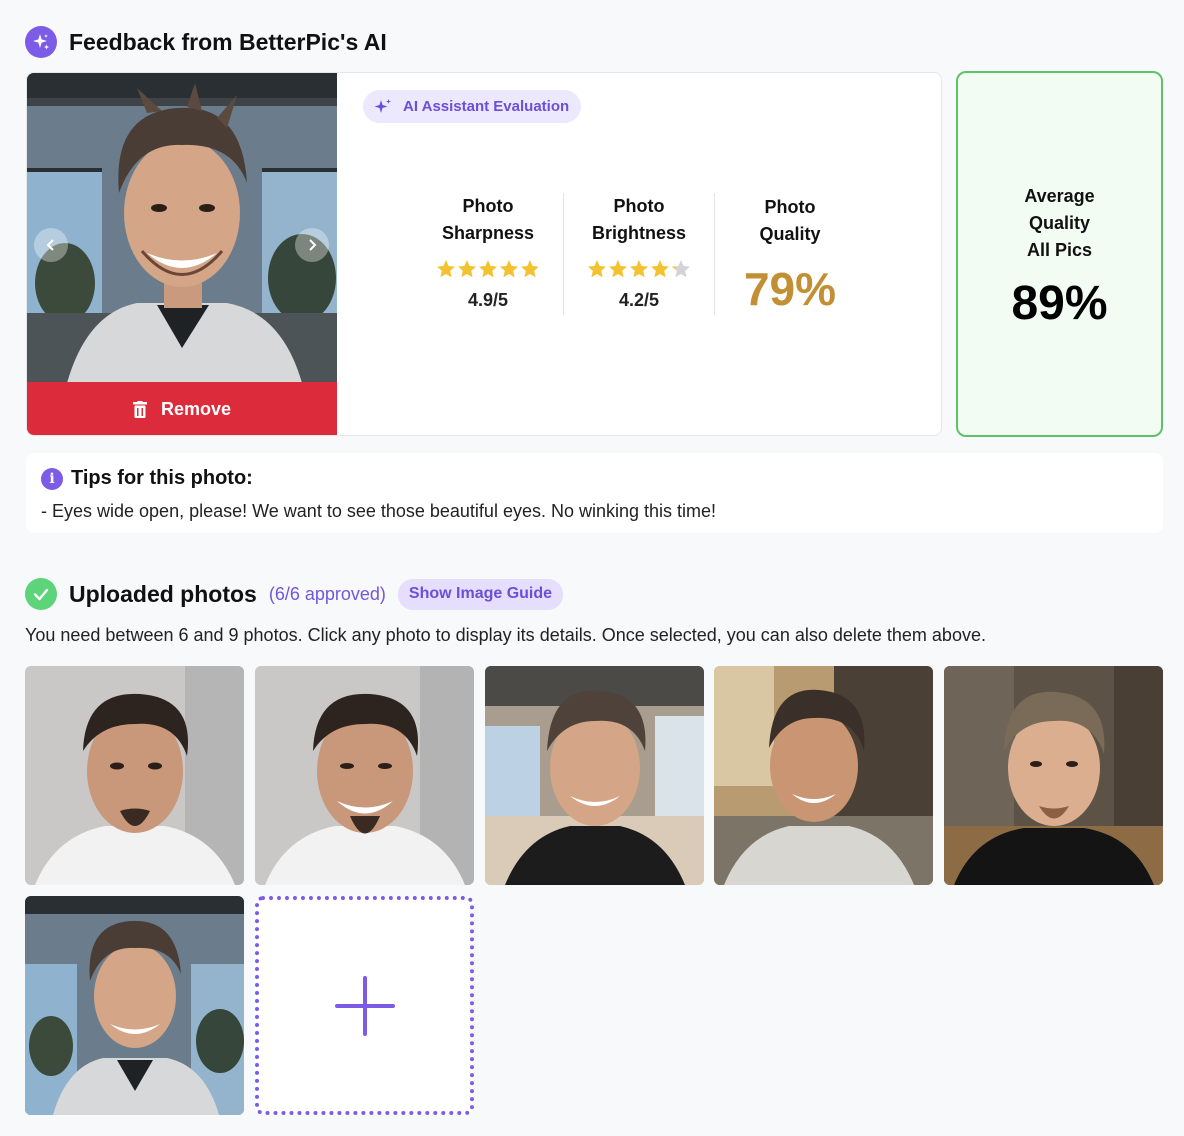 The image size is (1184, 1136). Describe the element at coordinates (196, 409) in the screenshot. I see `remove-label: Remove` at that location.